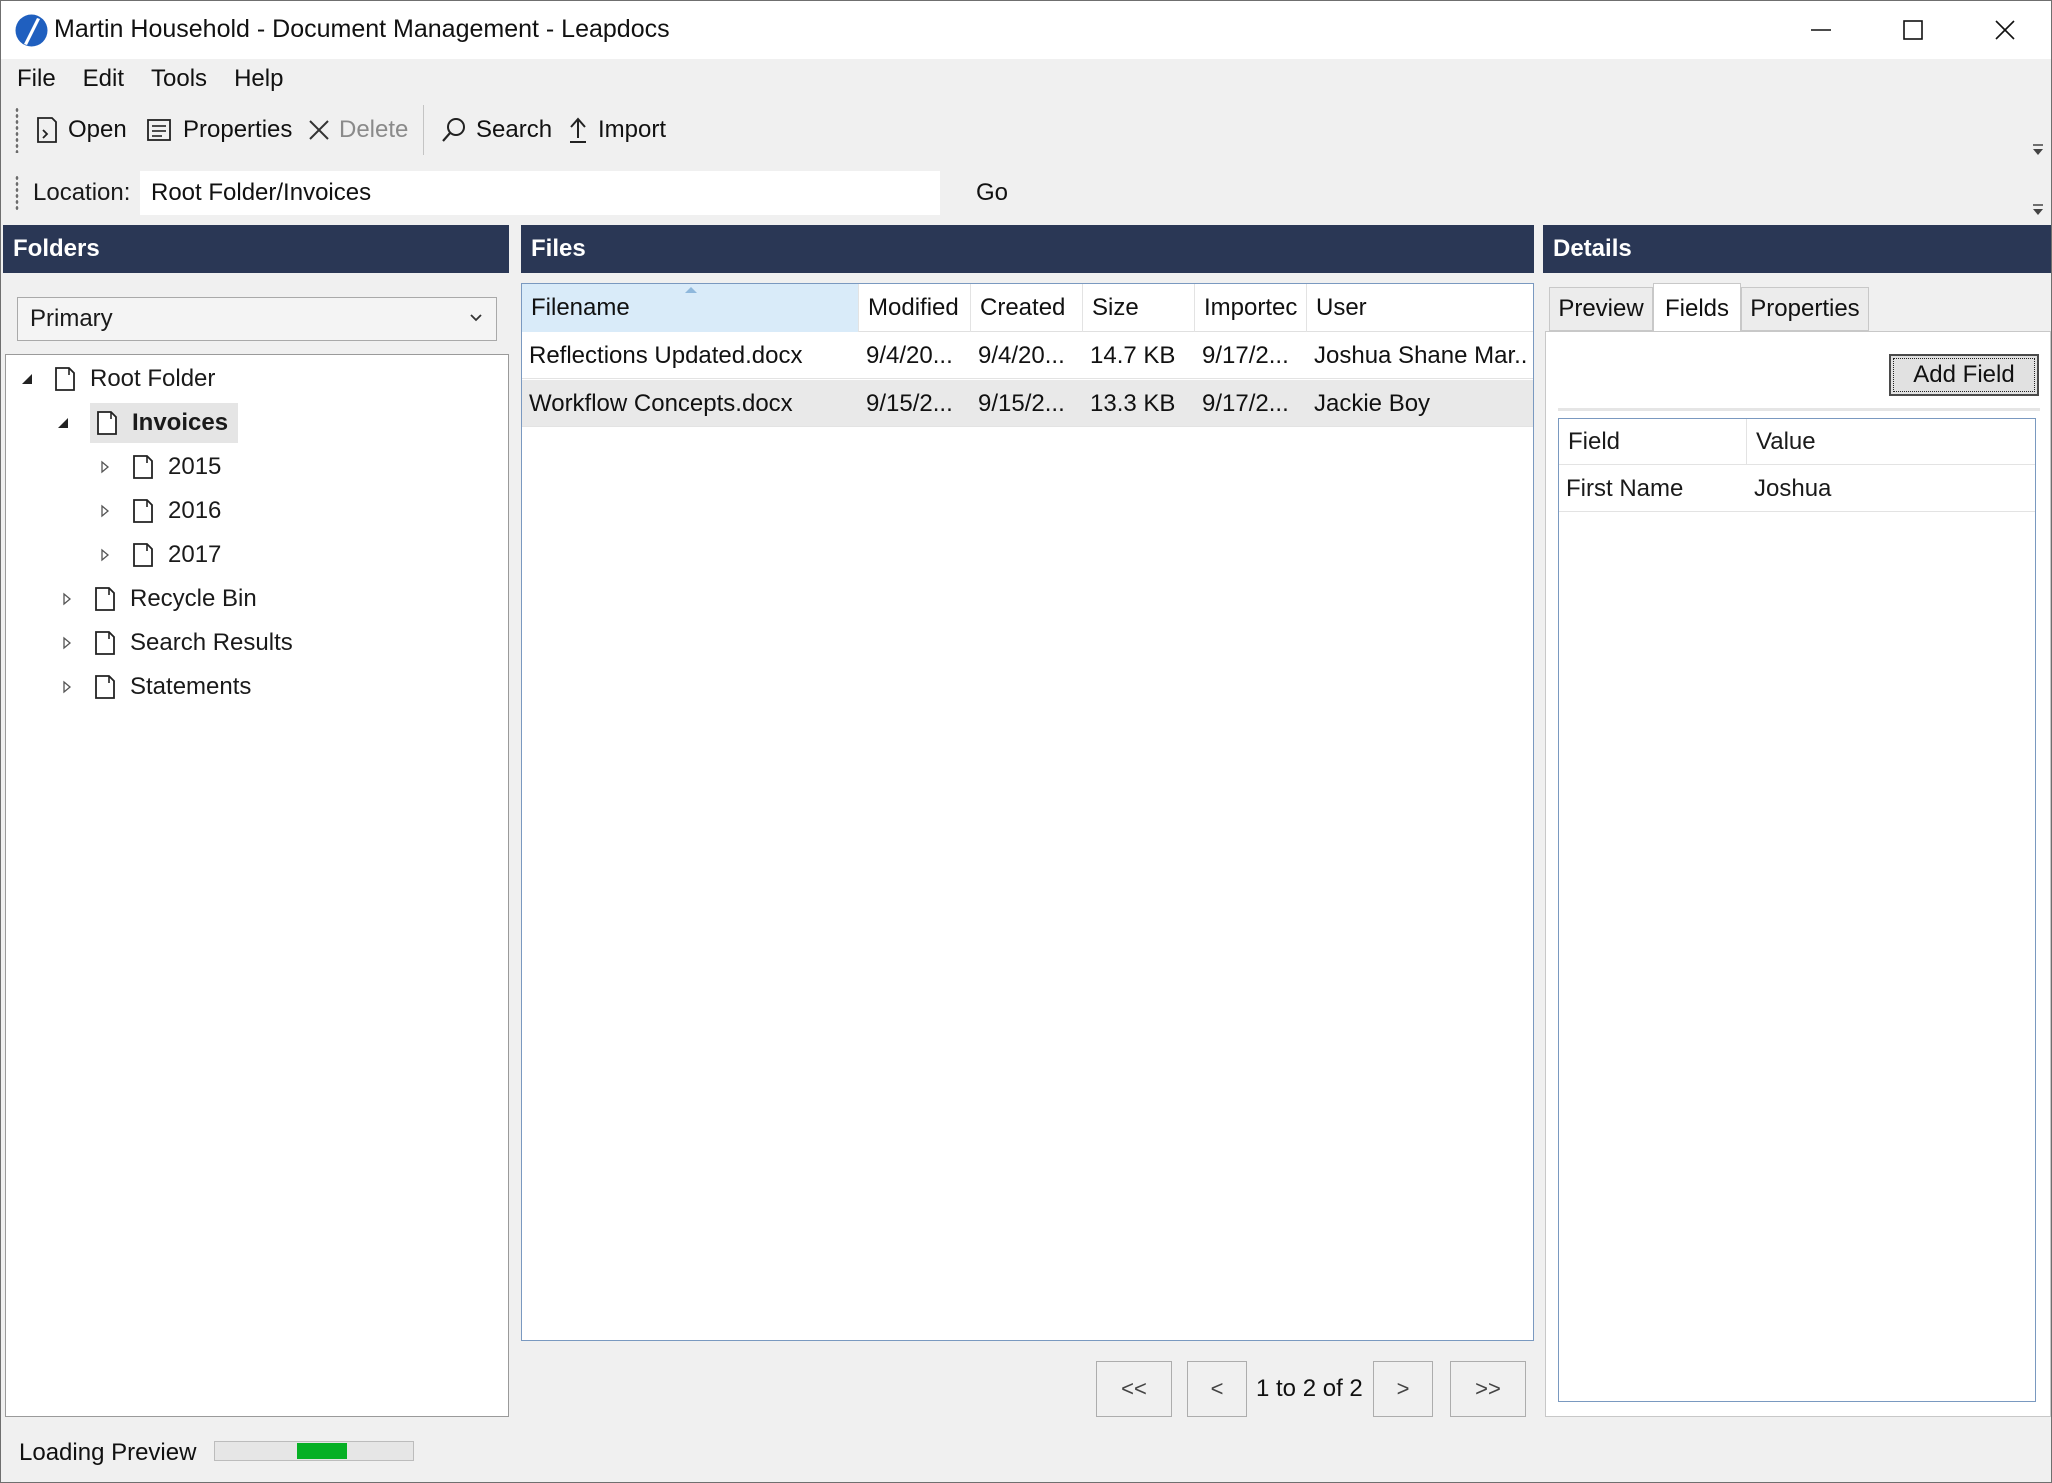 The image size is (2052, 1483). I want to click on column-header-user: User, so click(1420, 308).